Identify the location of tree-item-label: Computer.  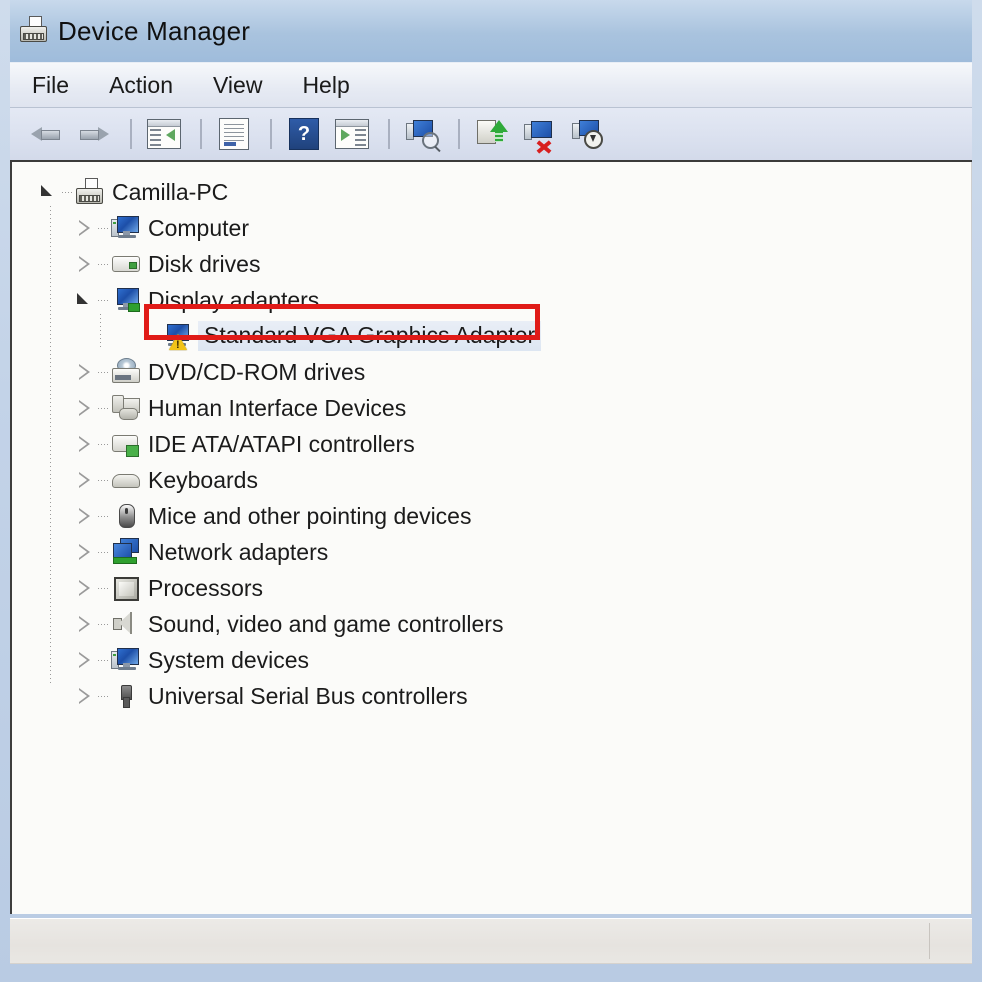
(198, 227).